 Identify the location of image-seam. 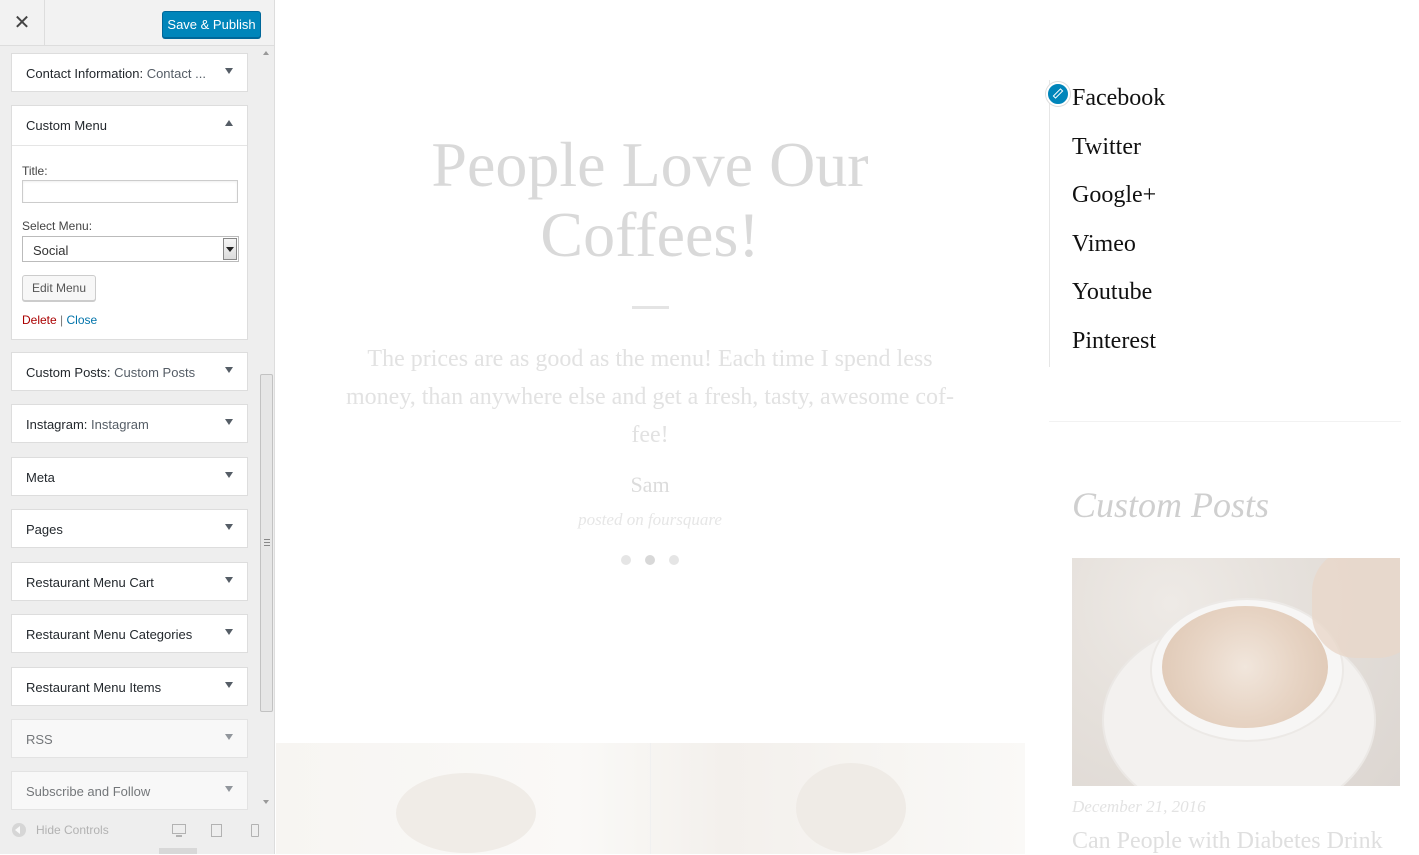
(650, 798).